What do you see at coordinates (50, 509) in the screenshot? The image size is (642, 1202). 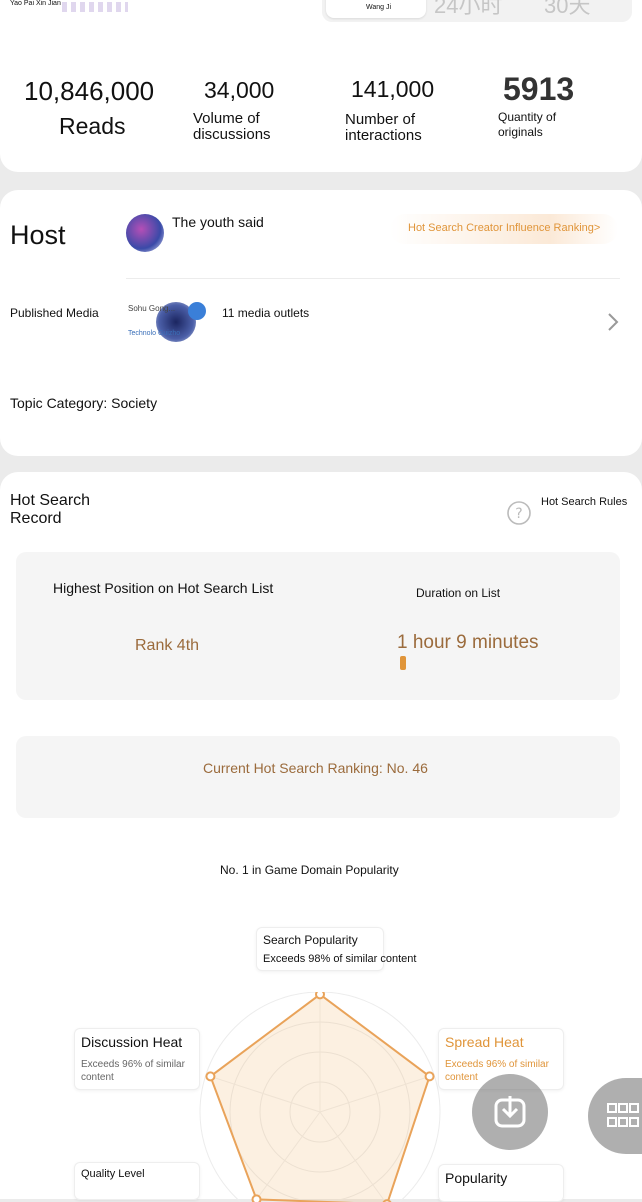 I see `hot-search-title: Hot Search Record` at bounding box center [50, 509].